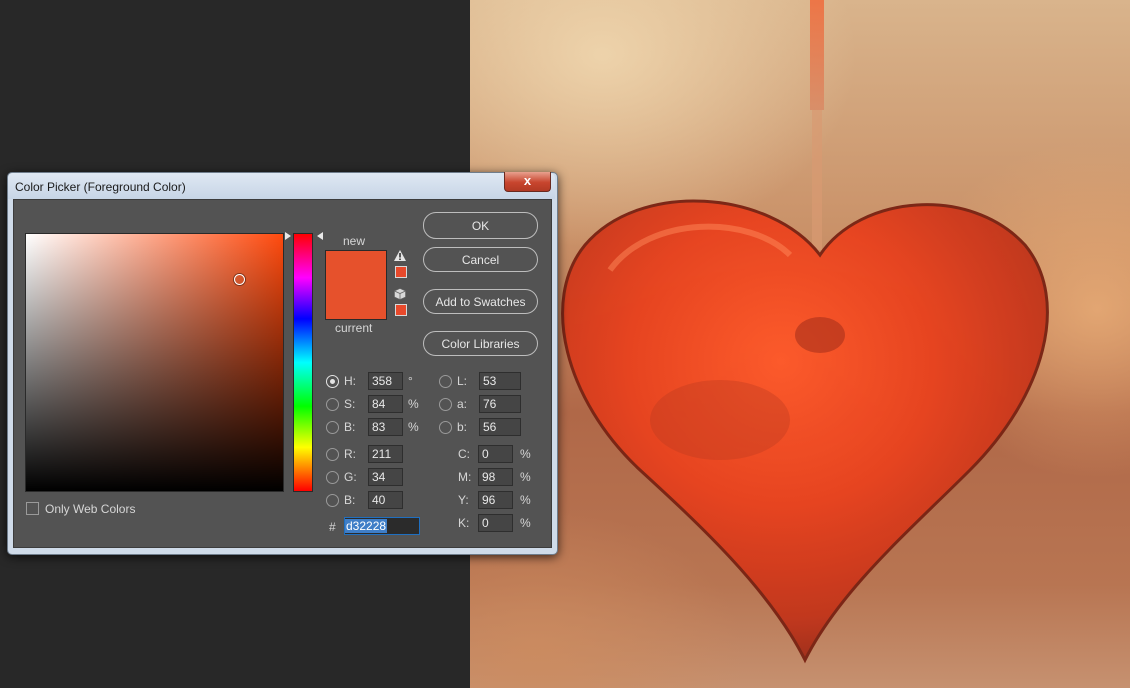 This screenshot has height=688, width=1130. What do you see at coordinates (354, 328) in the screenshot?
I see `current-color-label: current` at bounding box center [354, 328].